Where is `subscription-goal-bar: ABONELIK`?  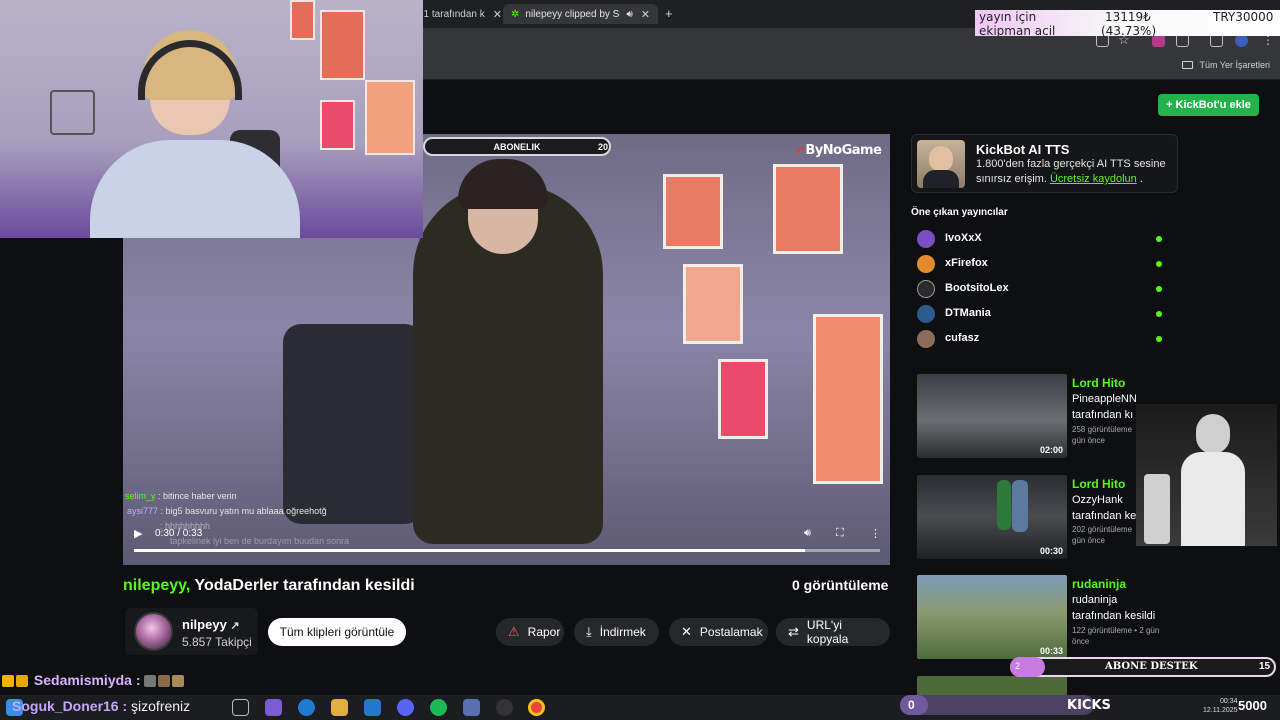
subscription-goal-bar: ABONELIK is located at coordinates (517, 146).